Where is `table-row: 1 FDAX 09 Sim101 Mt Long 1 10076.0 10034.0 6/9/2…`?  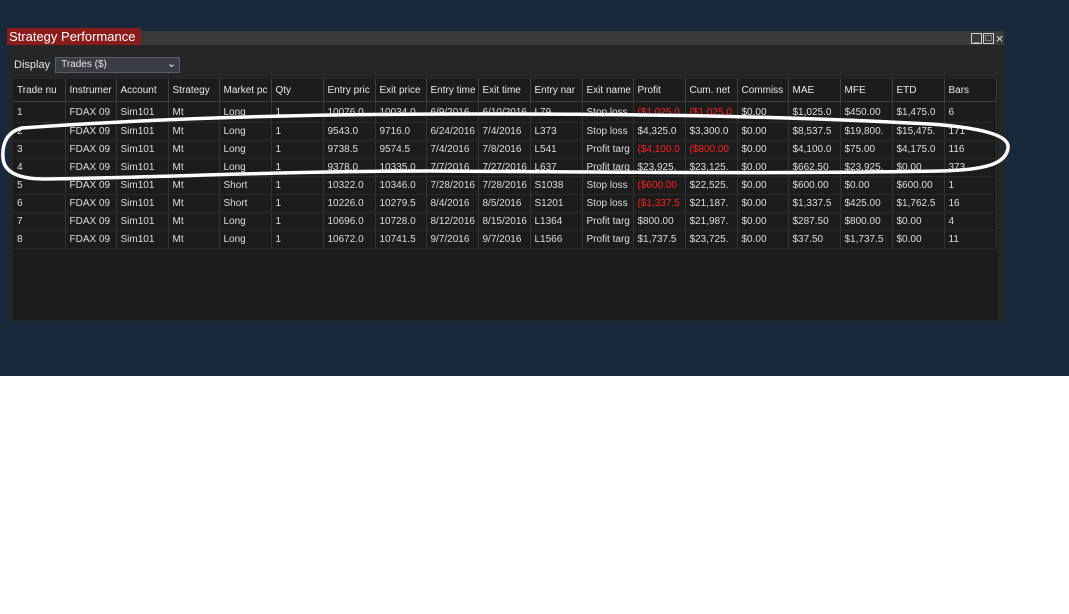
table-row: 1 FDAX 09 Sim101 Mt Long 1 10076.0 10034.0 6/9/2… is located at coordinates (505, 112).